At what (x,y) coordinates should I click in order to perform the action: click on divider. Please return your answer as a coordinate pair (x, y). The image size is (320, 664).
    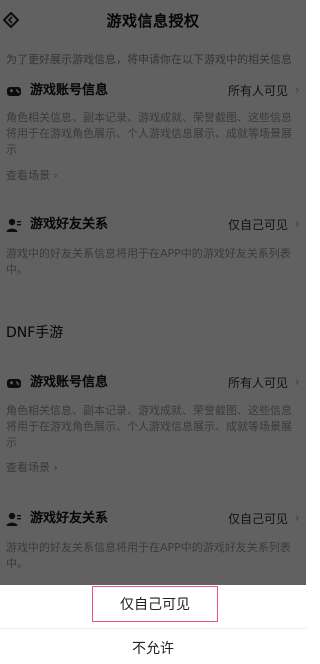
    Looking at the image, I should click on (153, 628).